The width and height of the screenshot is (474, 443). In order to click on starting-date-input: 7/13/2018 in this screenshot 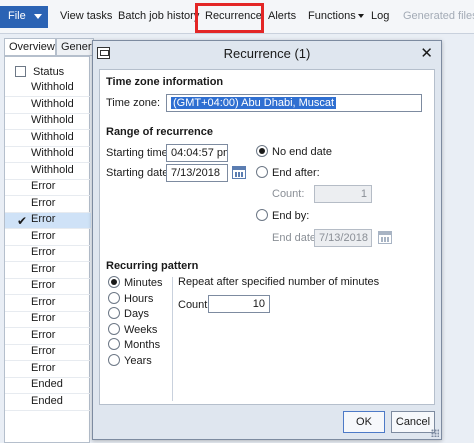, I will do `click(197, 173)`.